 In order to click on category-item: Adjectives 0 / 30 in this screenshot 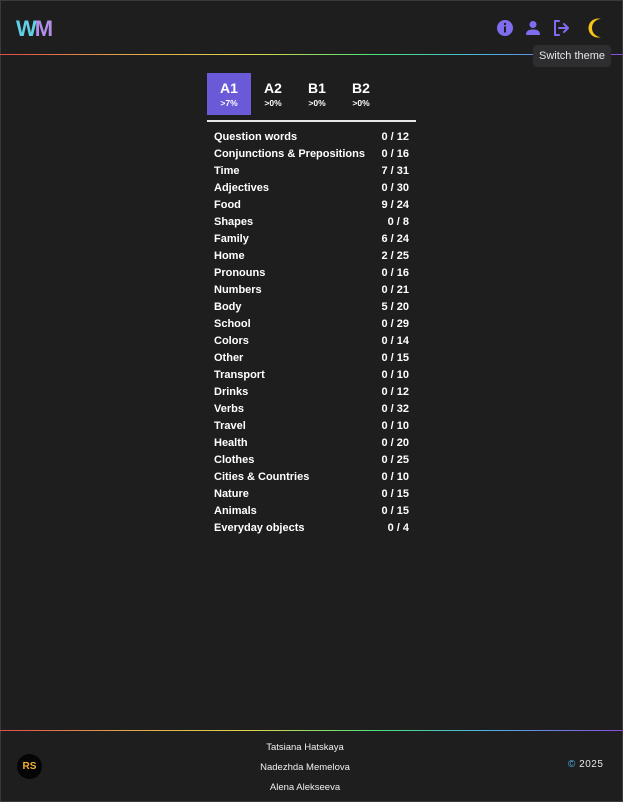, I will do `click(311, 188)`.